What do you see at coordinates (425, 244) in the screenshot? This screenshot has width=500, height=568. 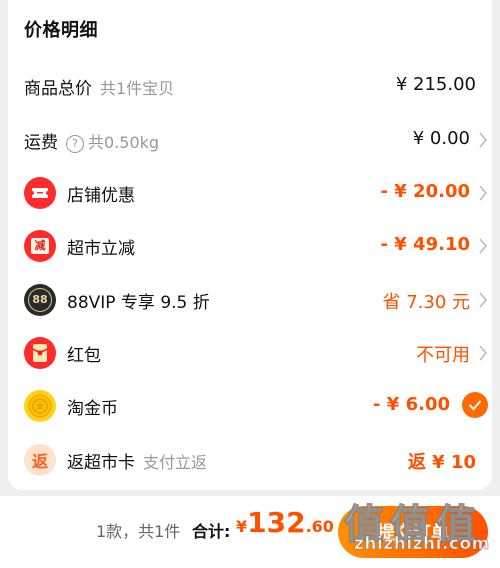 I see `row-value: - ¥ 49.10` at bounding box center [425, 244].